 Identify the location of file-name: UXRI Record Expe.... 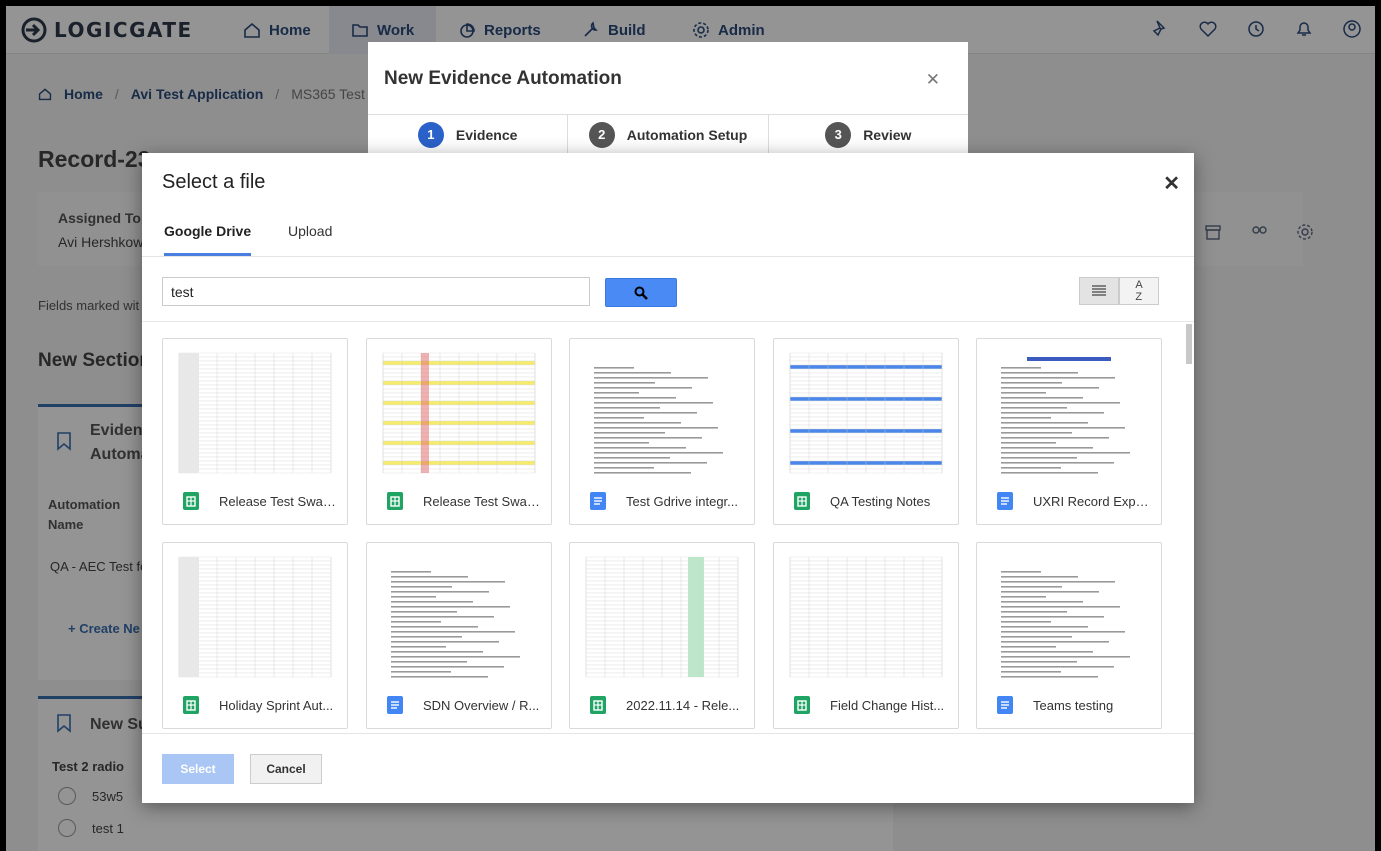
(1092, 501).